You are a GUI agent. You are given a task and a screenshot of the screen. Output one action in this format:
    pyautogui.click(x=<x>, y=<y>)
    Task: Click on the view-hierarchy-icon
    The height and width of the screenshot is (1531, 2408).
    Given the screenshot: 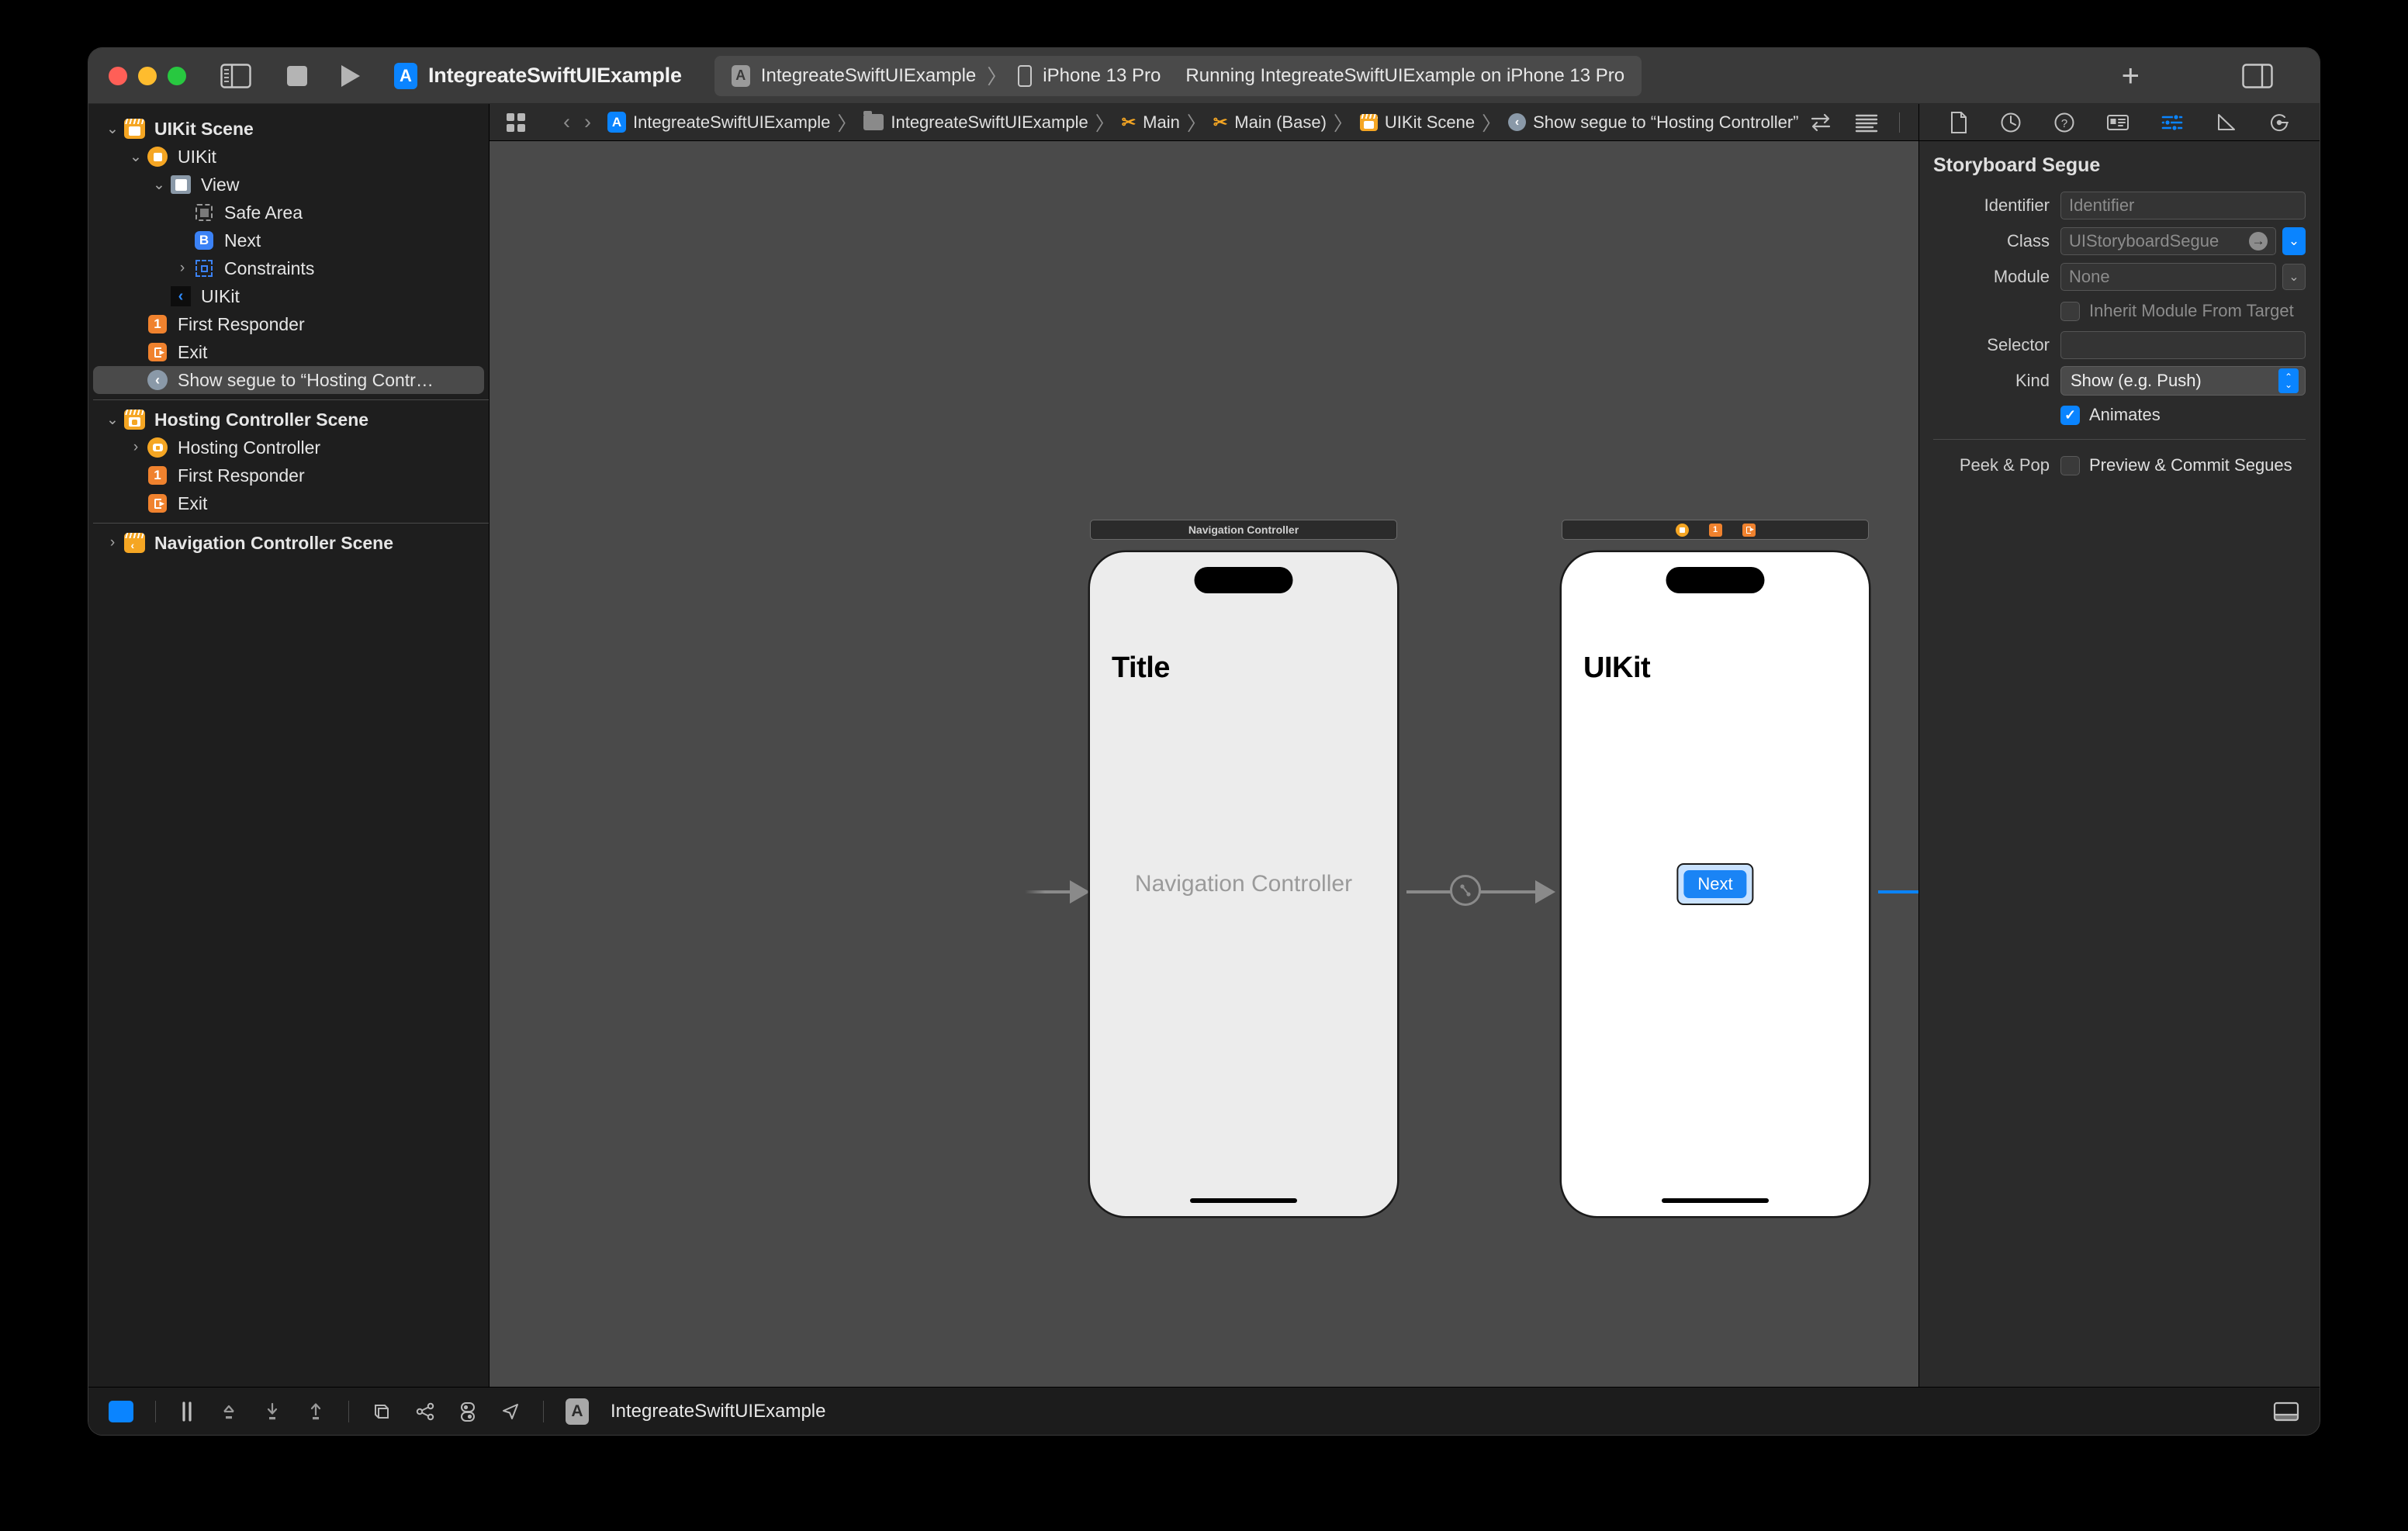 What is the action you would take?
    pyautogui.click(x=382, y=1411)
    